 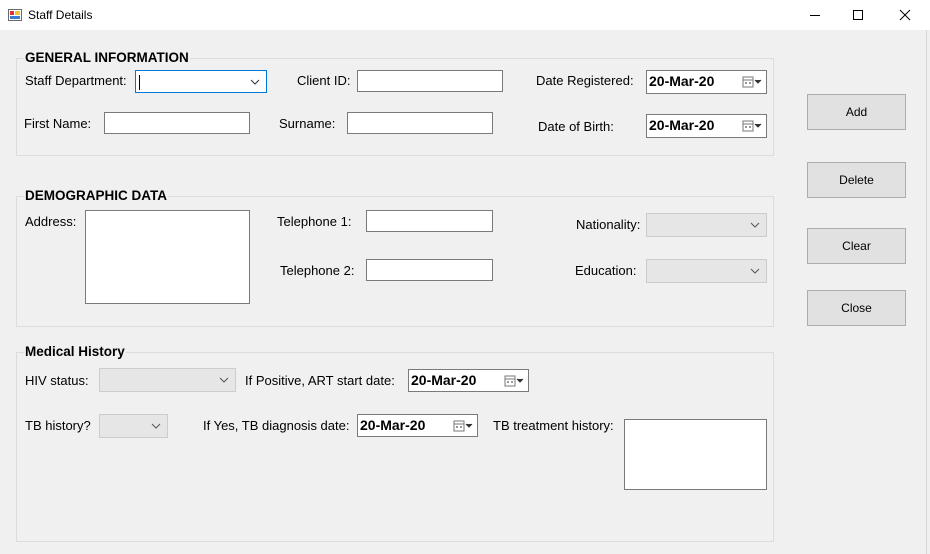 I want to click on art-start-date-label: If Positive, ART start date:, so click(x=320, y=380).